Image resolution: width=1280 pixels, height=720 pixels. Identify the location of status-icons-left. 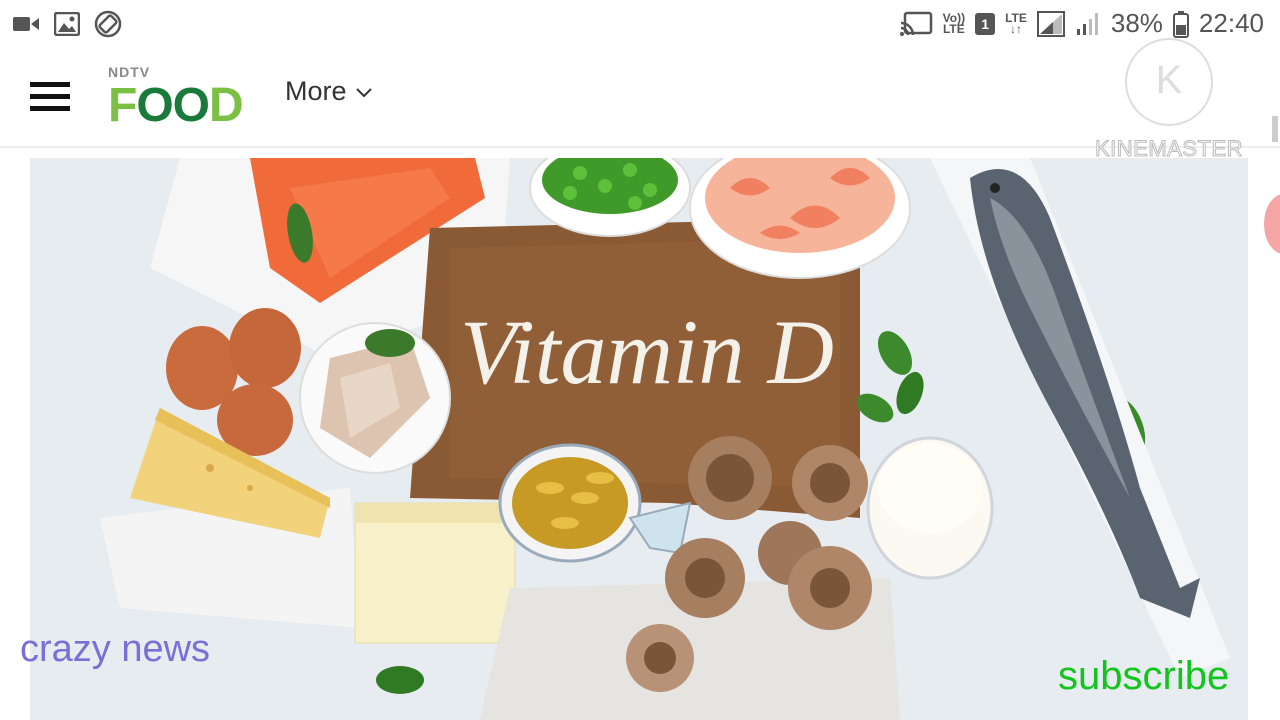
(67, 24).